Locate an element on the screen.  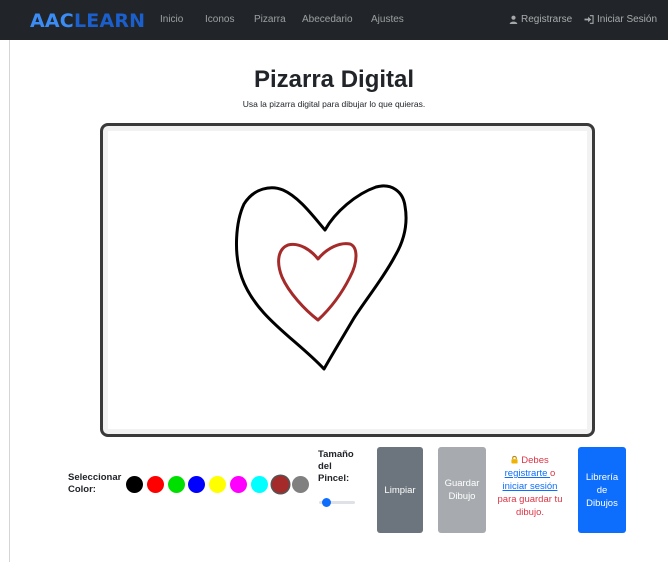
black-heart-stroke is located at coordinates (321, 277).